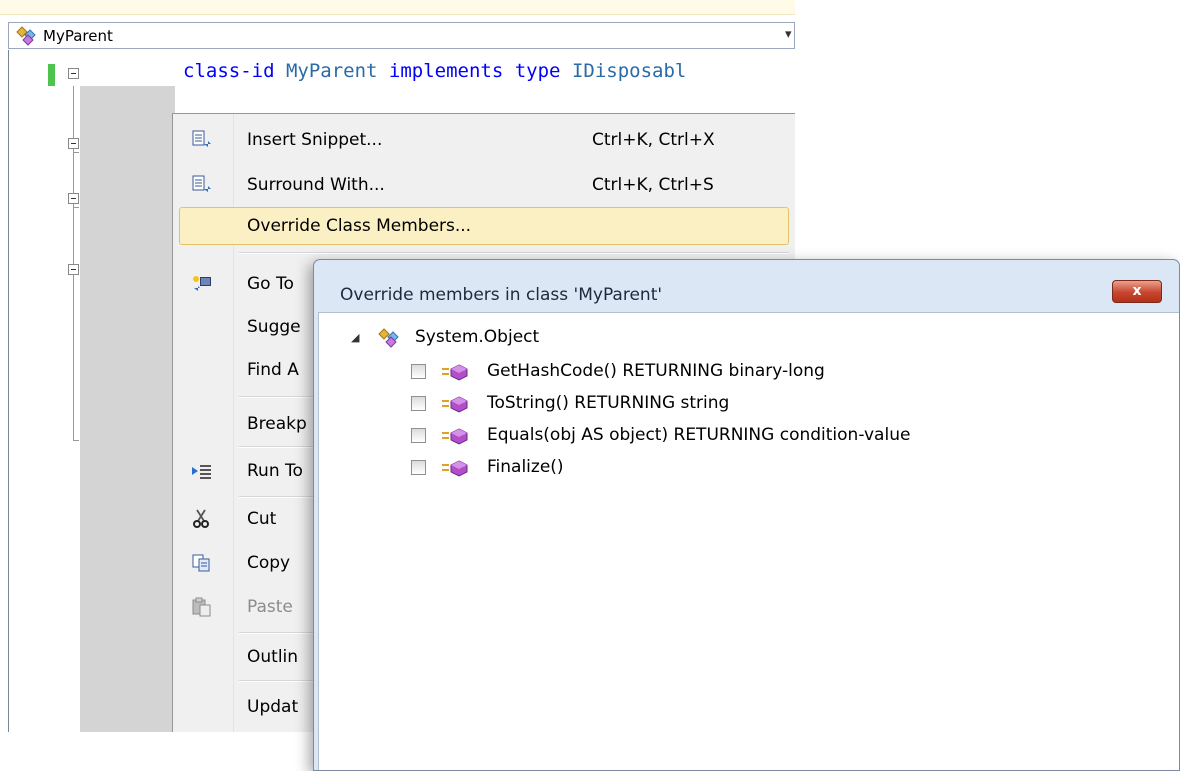 The height and width of the screenshot is (771, 1180). Describe the element at coordinates (525, 467) in the screenshot. I see `member-label: Finalize()` at that location.